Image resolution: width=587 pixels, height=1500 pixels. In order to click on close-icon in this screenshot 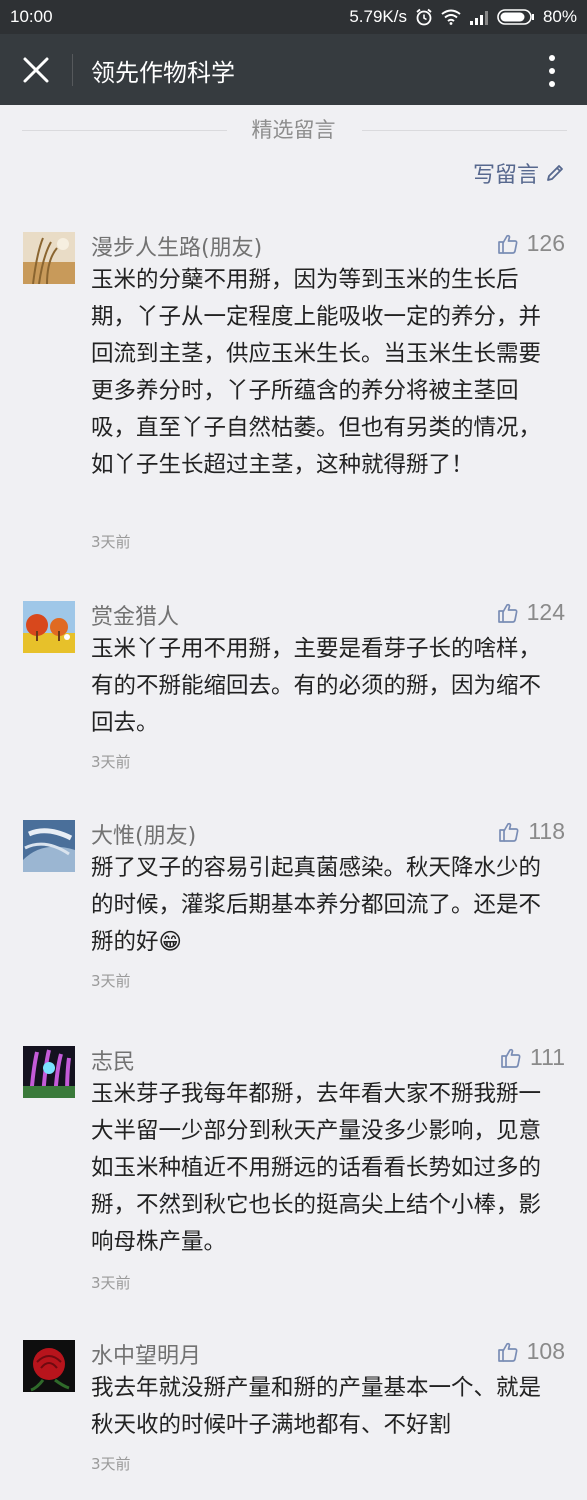, I will do `click(36, 70)`.